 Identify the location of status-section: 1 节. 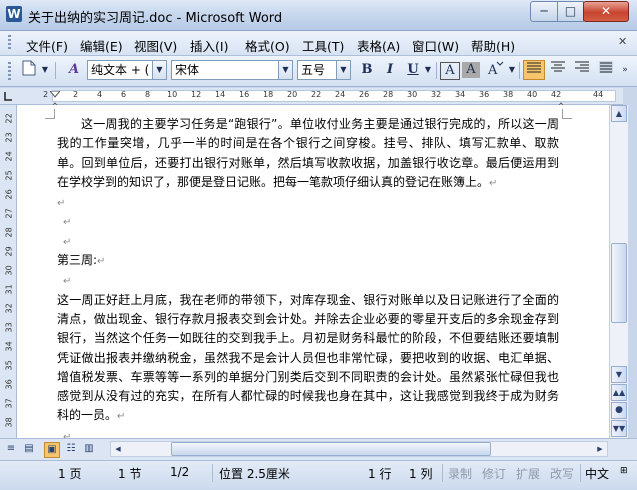
(129, 473).